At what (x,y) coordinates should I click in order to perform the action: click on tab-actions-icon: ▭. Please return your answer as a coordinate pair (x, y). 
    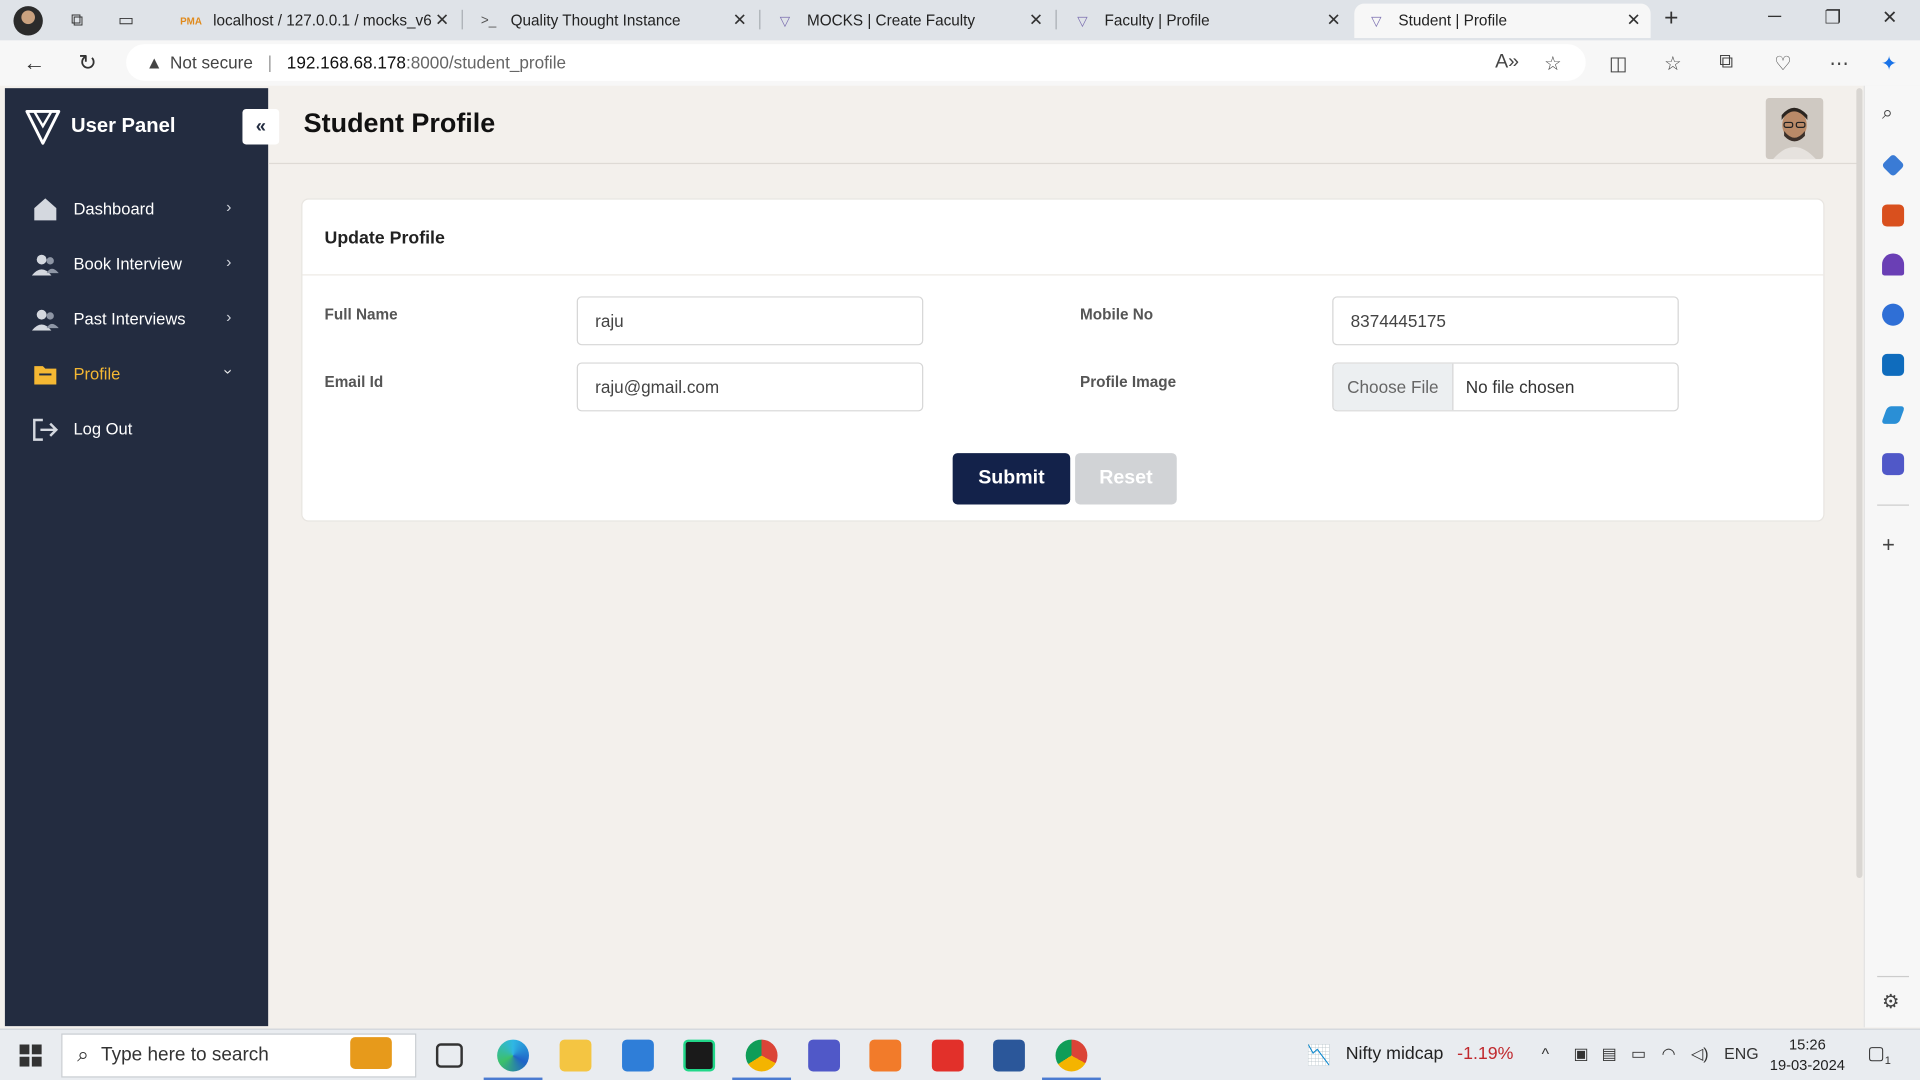
    Looking at the image, I should click on (126, 20).